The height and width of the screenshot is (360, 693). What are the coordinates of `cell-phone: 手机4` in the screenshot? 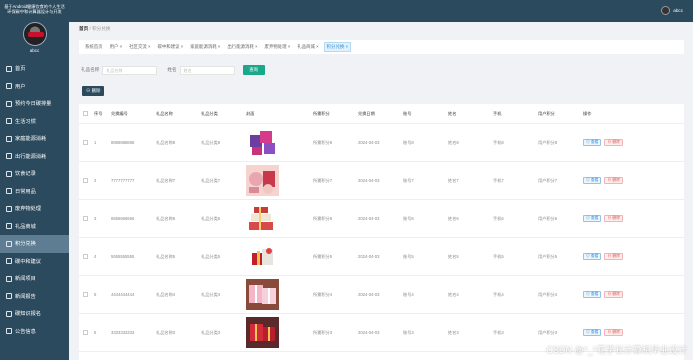 It's located at (498, 294).